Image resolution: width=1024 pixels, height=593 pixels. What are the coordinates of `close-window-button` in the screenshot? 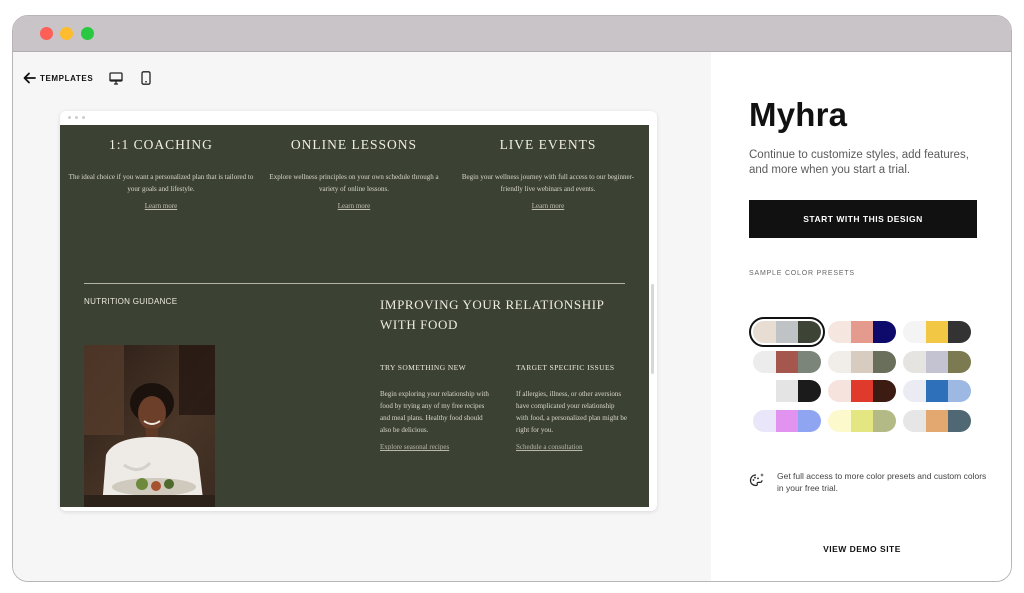 It's located at (46, 33).